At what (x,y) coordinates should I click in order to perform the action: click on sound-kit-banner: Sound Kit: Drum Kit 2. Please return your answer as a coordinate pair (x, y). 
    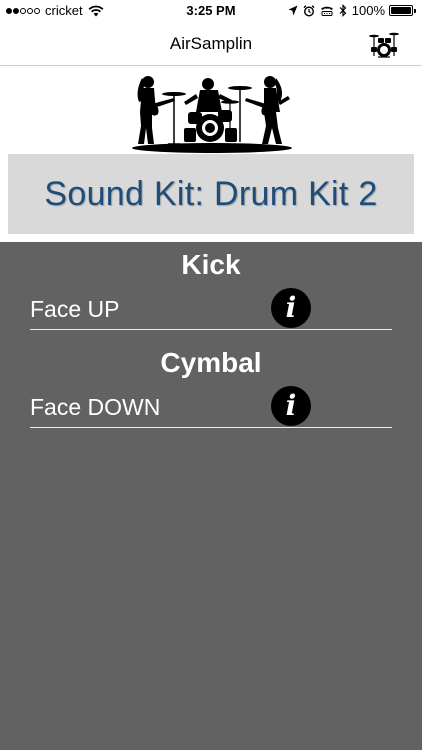
    Looking at the image, I should click on (211, 194).